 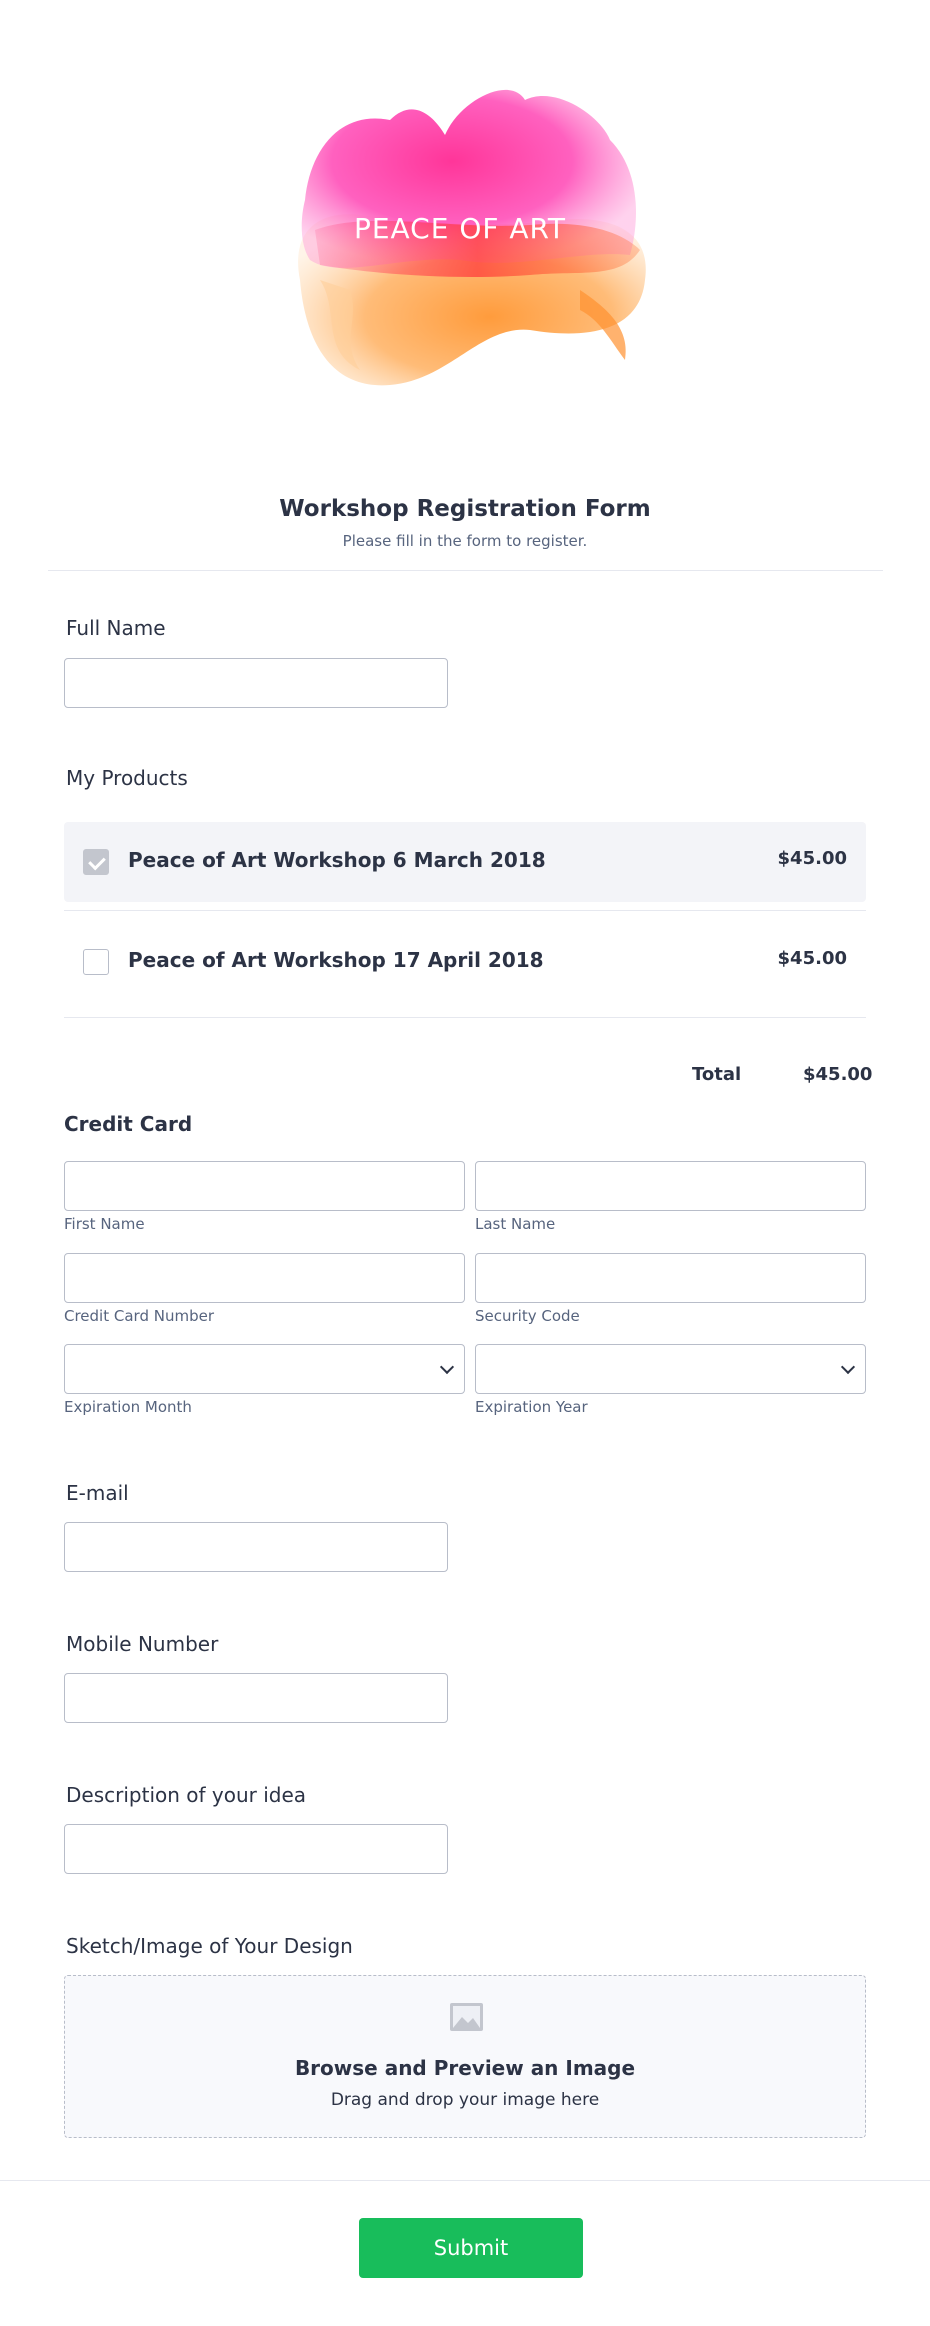 What do you see at coordinates (104, 1224) in the screenshot?
I see `first-name-sublabel: First Name` at bounding box center [104, 1224].